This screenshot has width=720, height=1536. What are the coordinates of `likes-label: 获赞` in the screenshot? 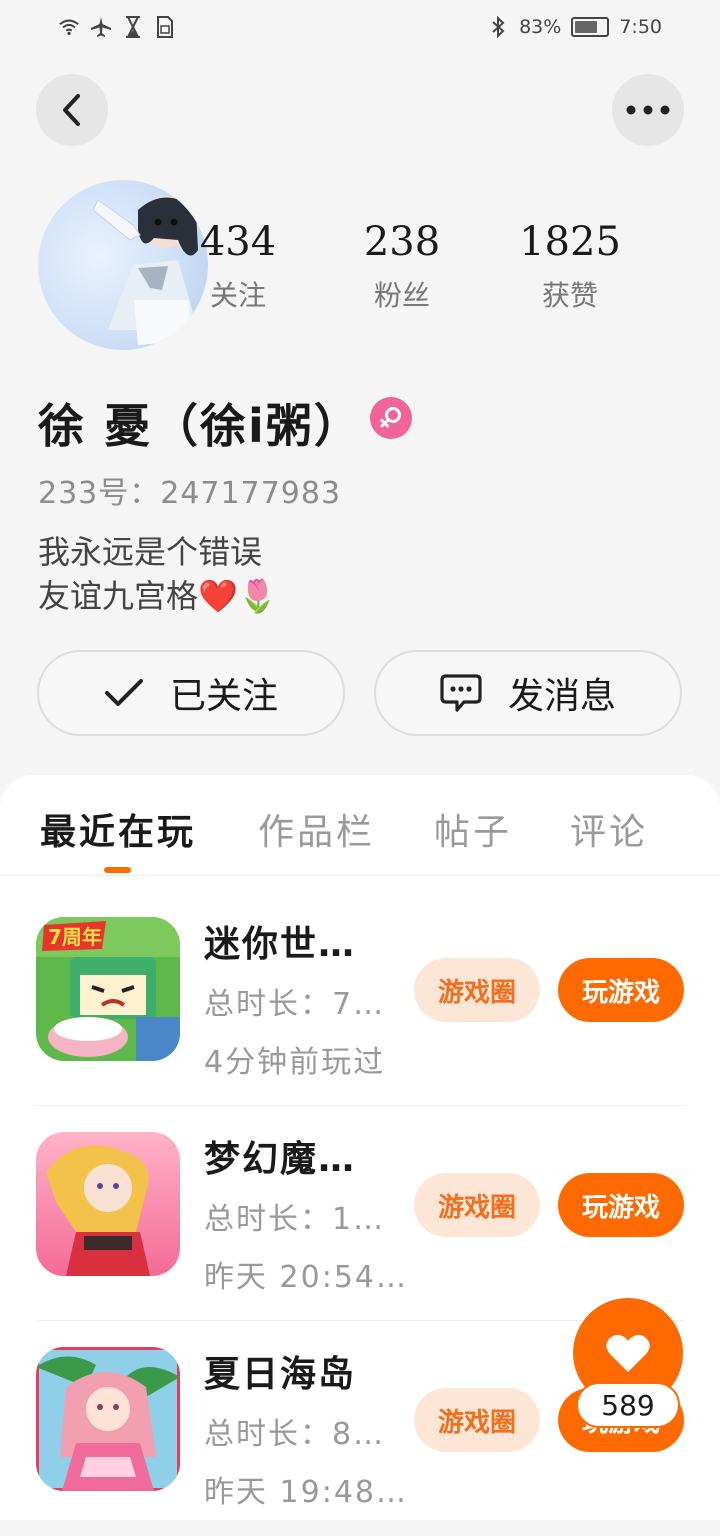 It's located at (569, 295).